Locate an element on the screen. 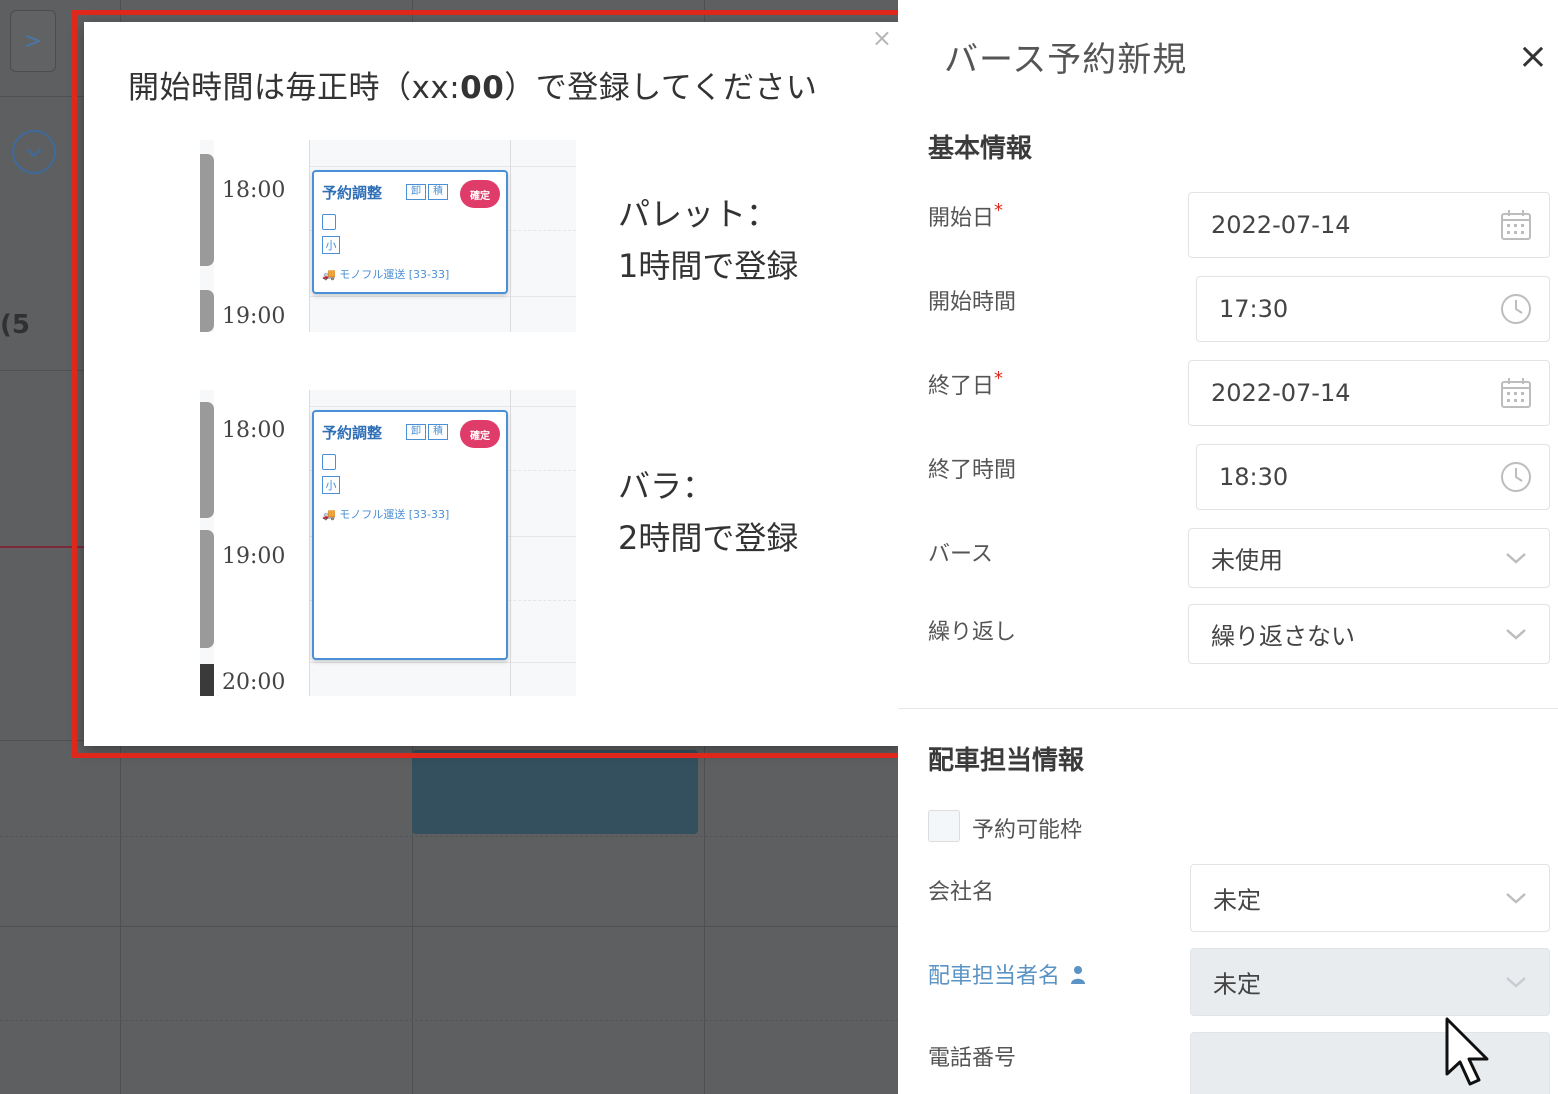 Image resolution: width=1558 pixels, height=1094 pixels. section-divider is located at coordinates (1228, 708).